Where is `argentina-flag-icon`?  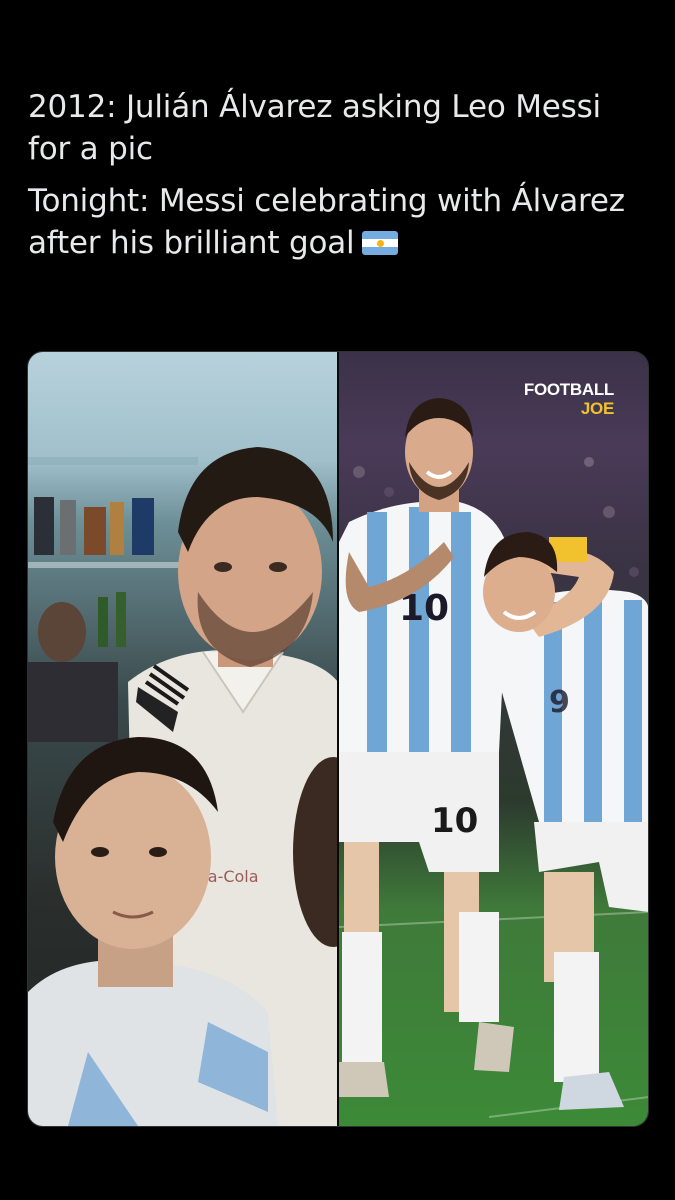
argentina-flag-icon is located at coordinates (380, 243).